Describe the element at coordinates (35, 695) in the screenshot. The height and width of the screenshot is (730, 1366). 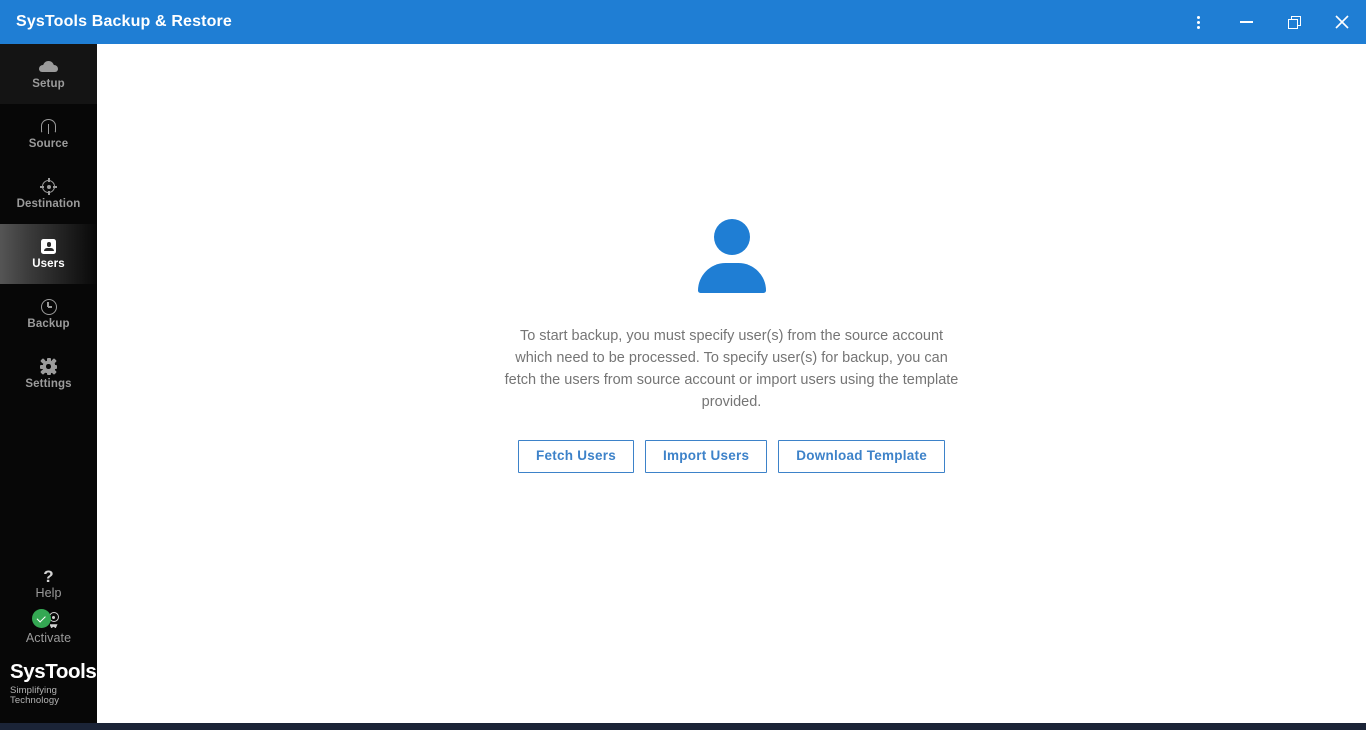
I see `brand-tagline: Simplifying Technology` at that location.